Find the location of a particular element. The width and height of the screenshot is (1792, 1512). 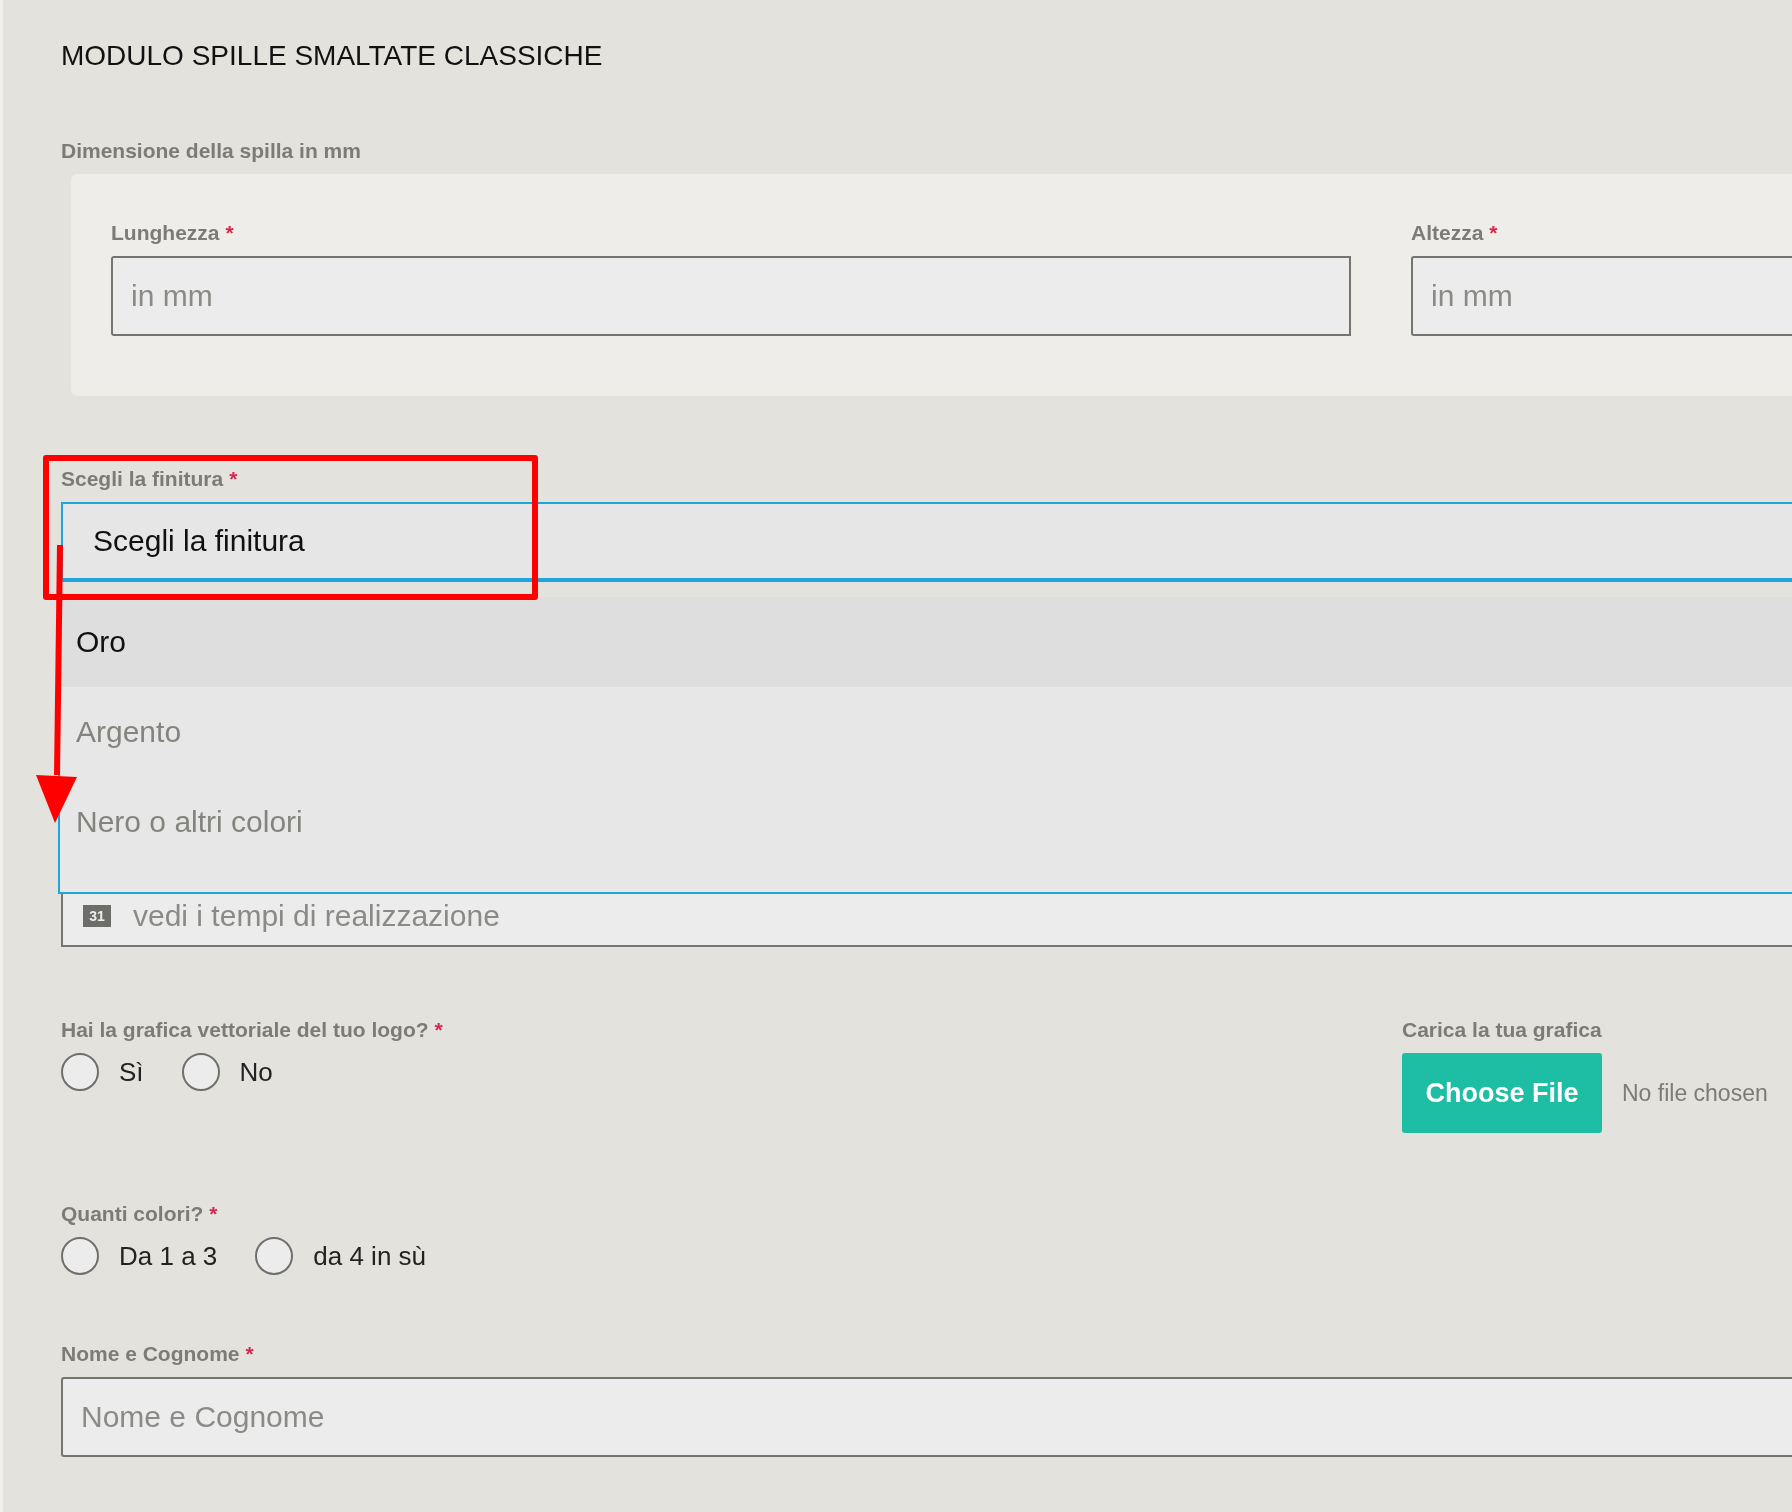

field-label: Quanti colori? * is located at coordinates (140, 1214).